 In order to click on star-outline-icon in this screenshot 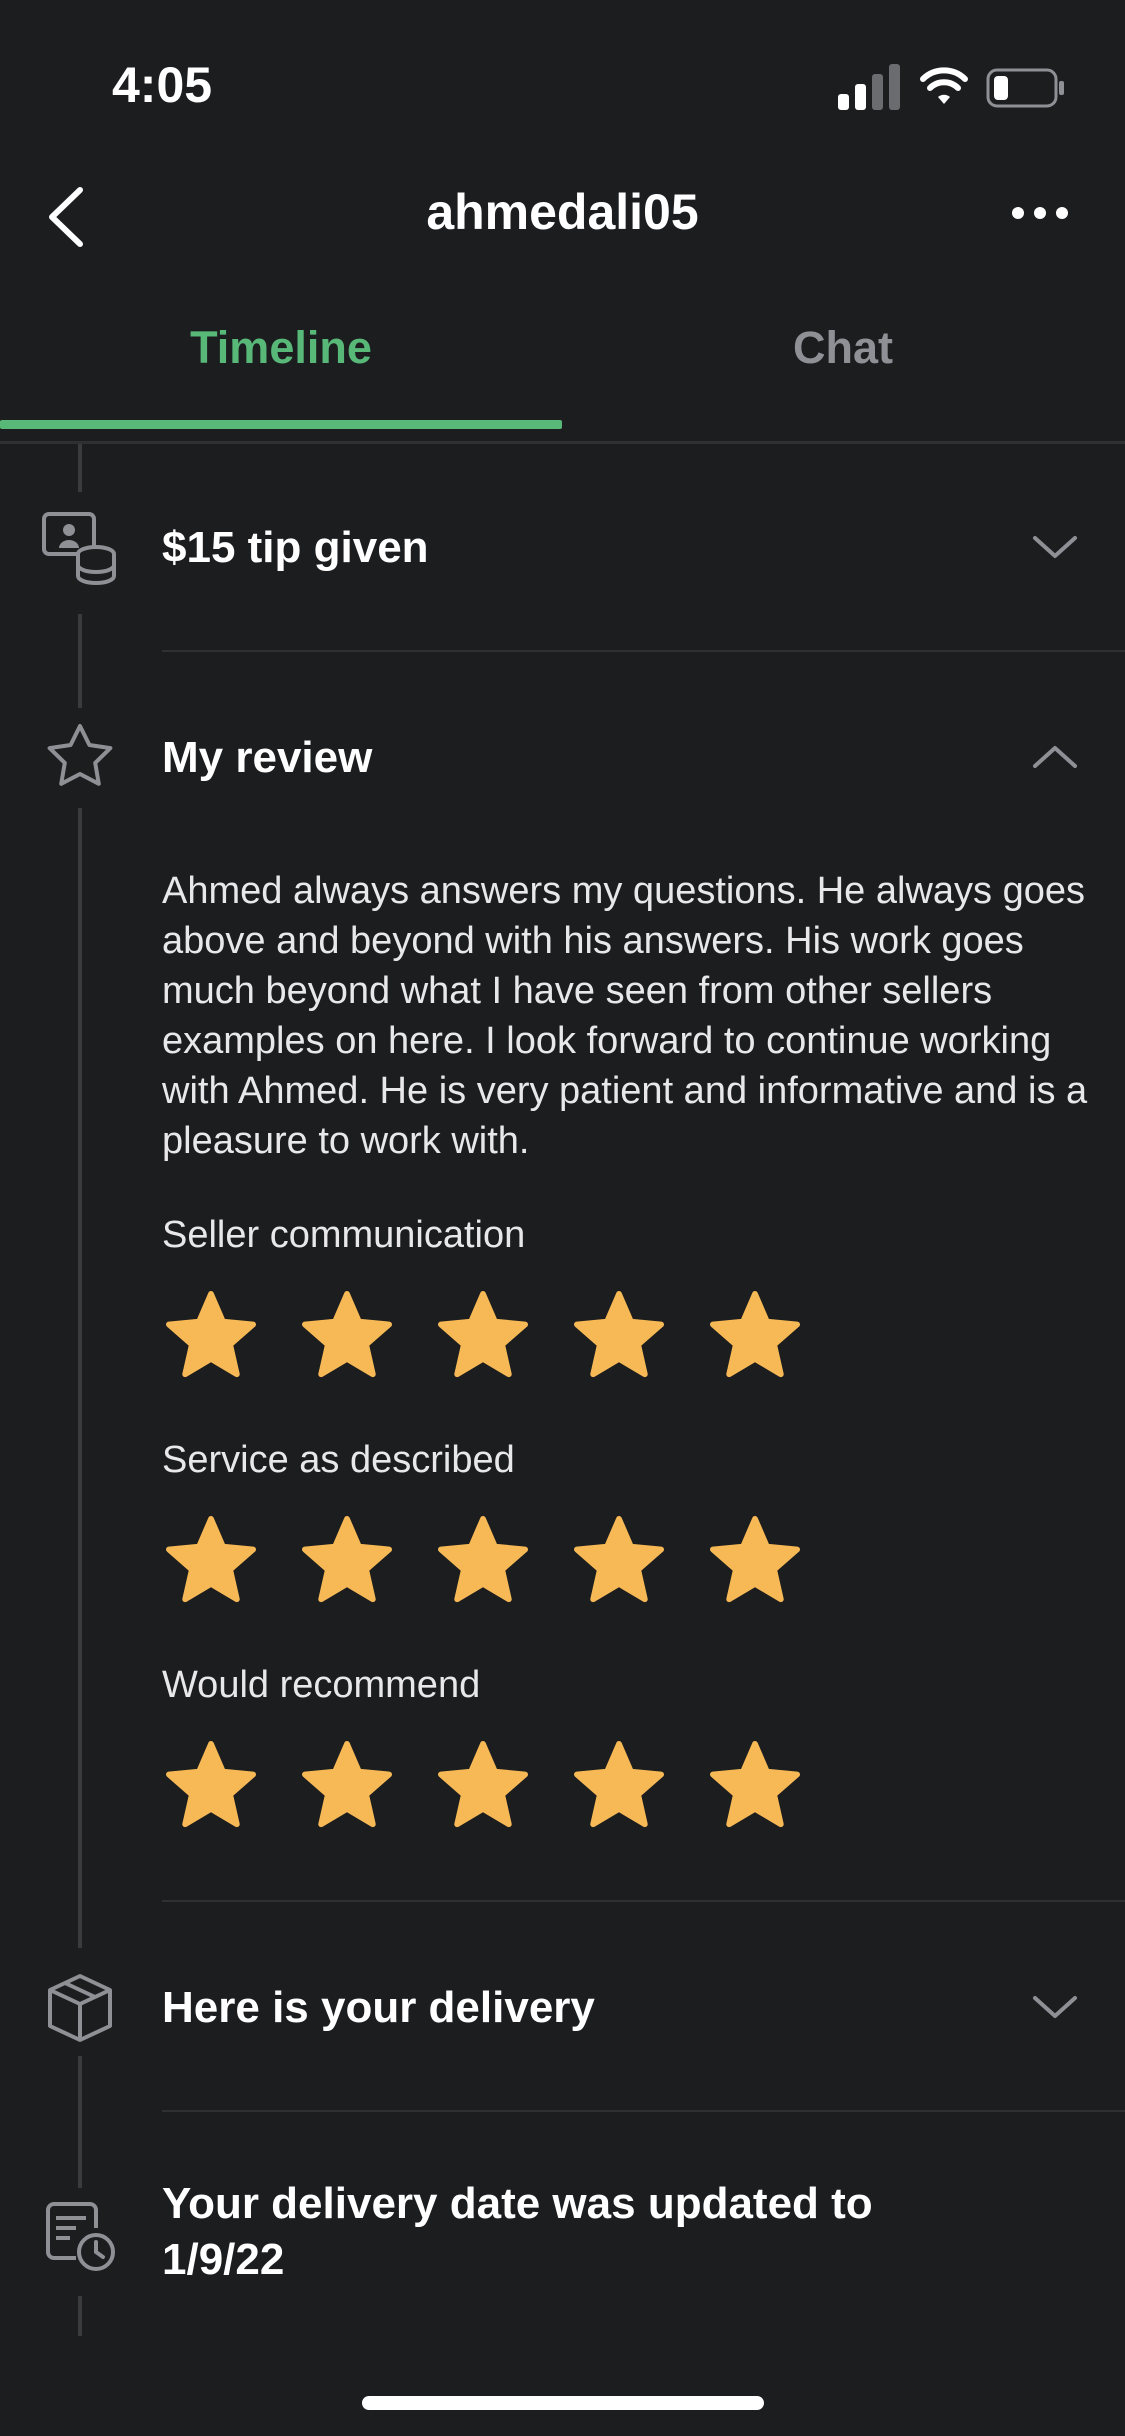, I will do `click(80, 755)`.